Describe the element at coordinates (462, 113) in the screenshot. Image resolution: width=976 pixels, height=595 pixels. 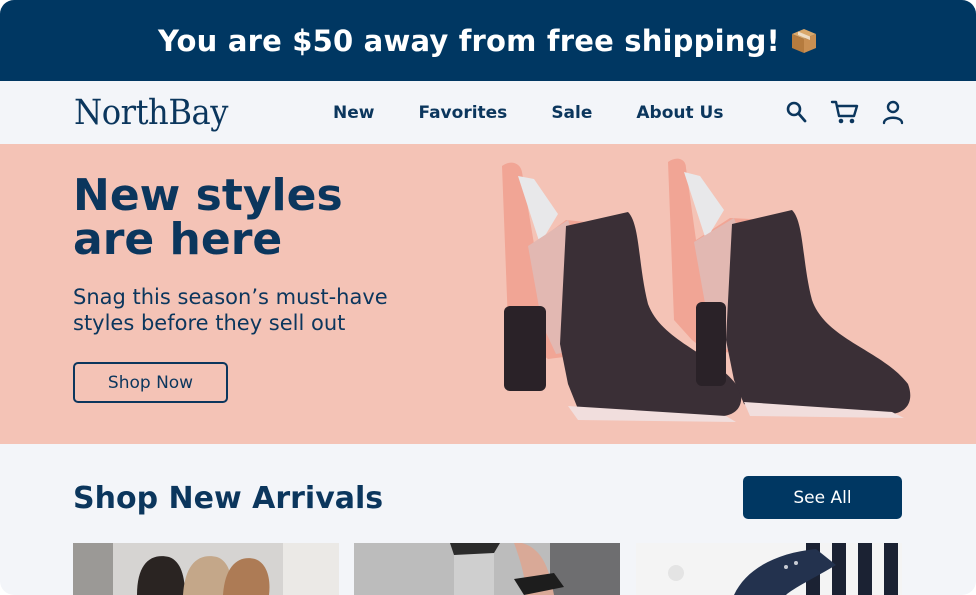
I see `nav-link-favorites: Favorites` at that location.